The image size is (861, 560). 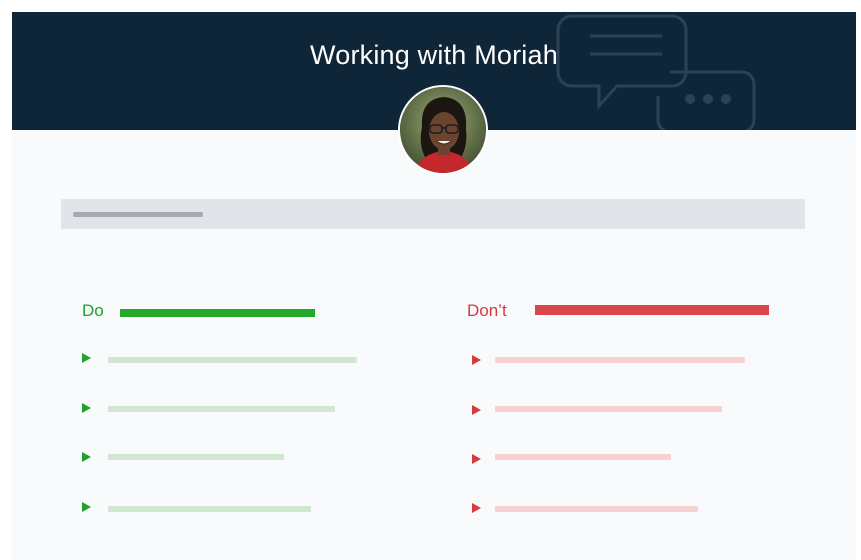 I want to click on dont-heading-underline, so click(x=652, y=310).